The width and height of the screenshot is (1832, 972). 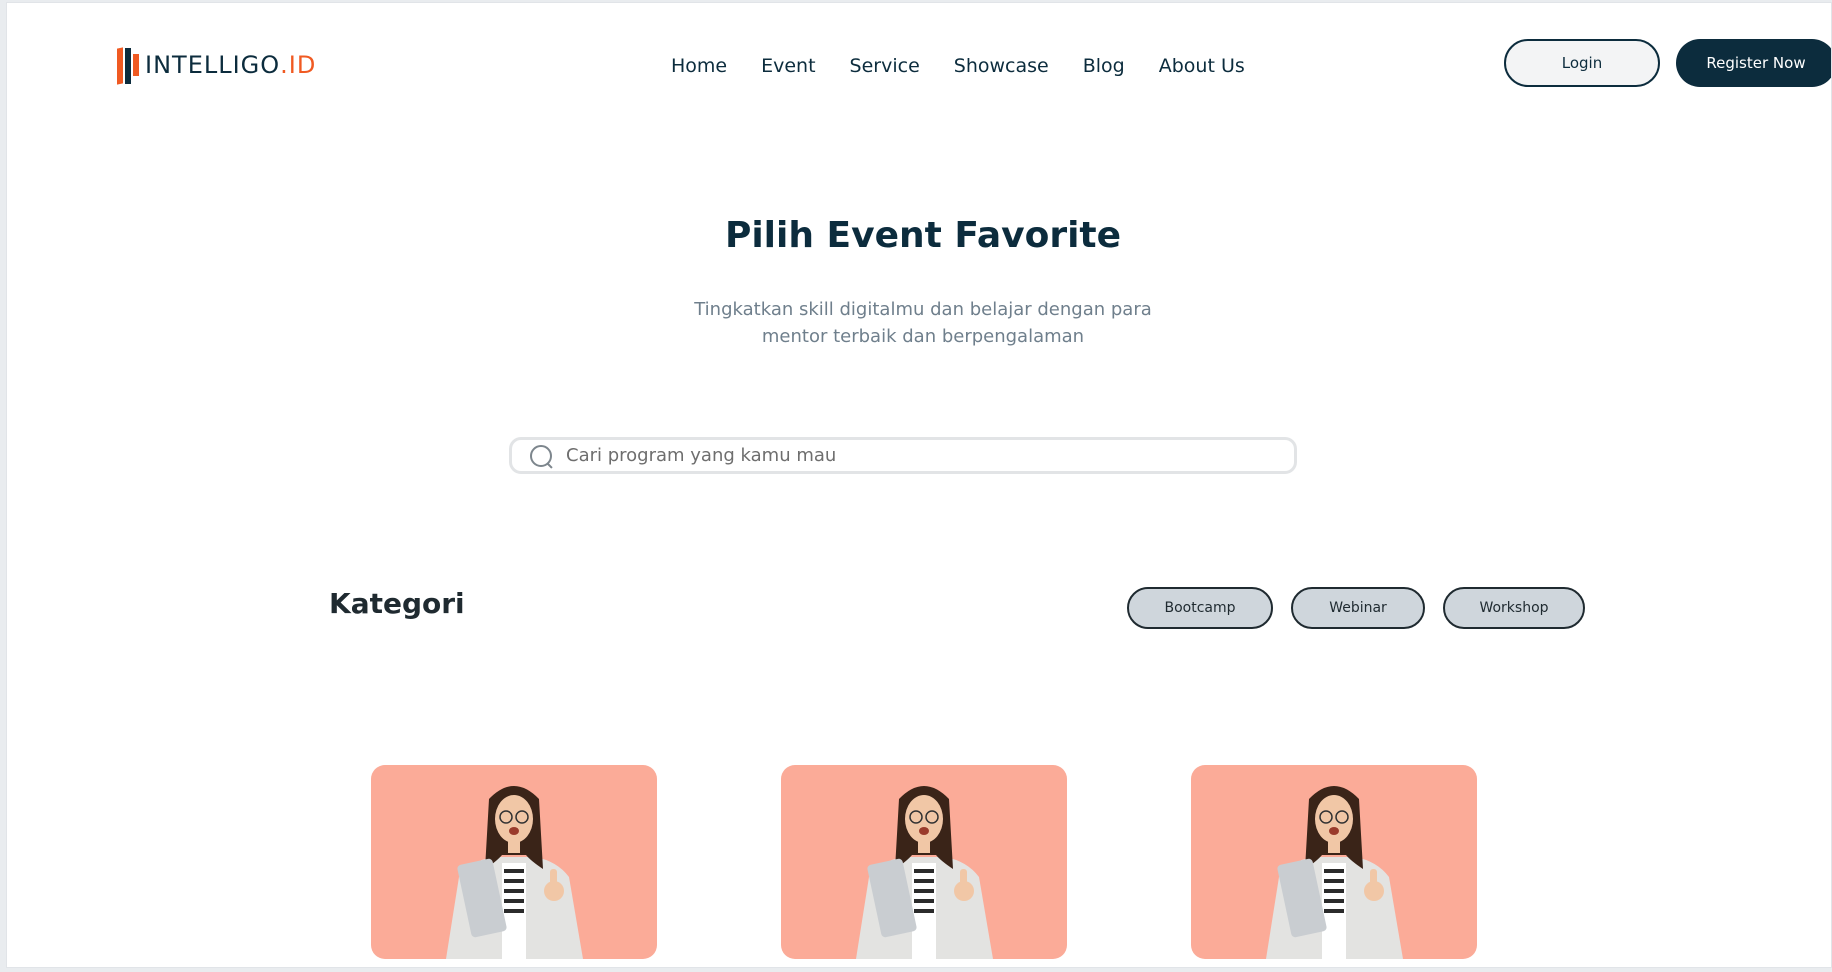 What do you see at coordinates (541, 456) in the screenshot?
I see `search-icon` at bounding box center [541, 456].